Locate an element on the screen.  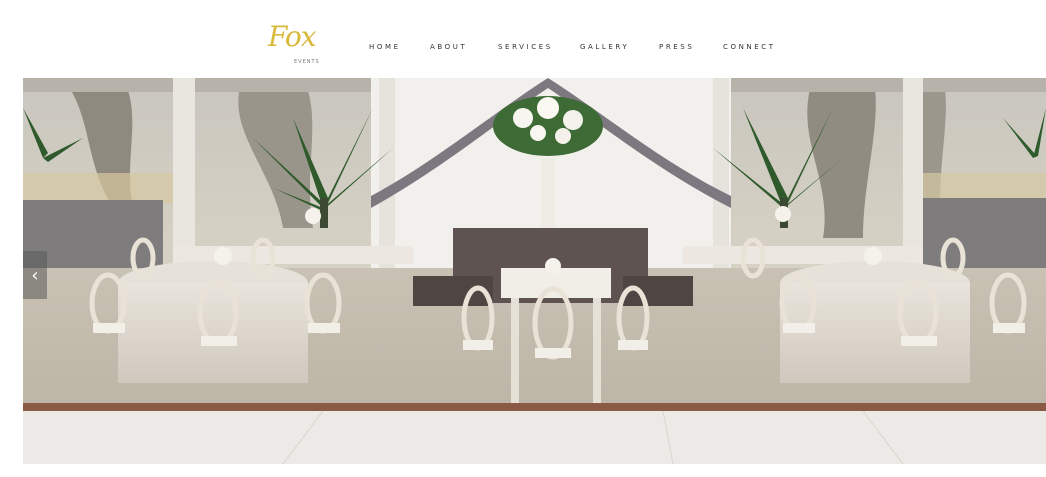
nav-item-about: ABOUT is located at coordinates (448, 47).